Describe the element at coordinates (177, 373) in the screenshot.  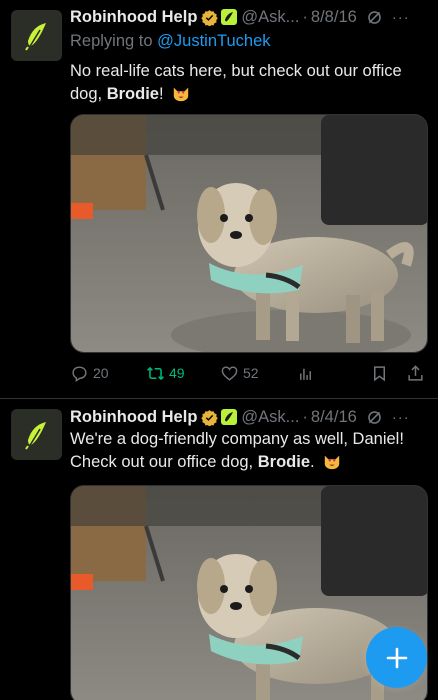
I see `retweet-count: 49` at that location.